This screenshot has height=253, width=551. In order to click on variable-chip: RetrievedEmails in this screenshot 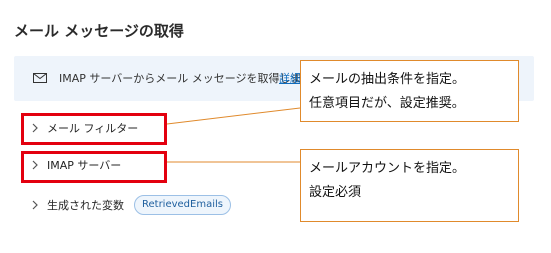, I will do `click(182, 205)`.